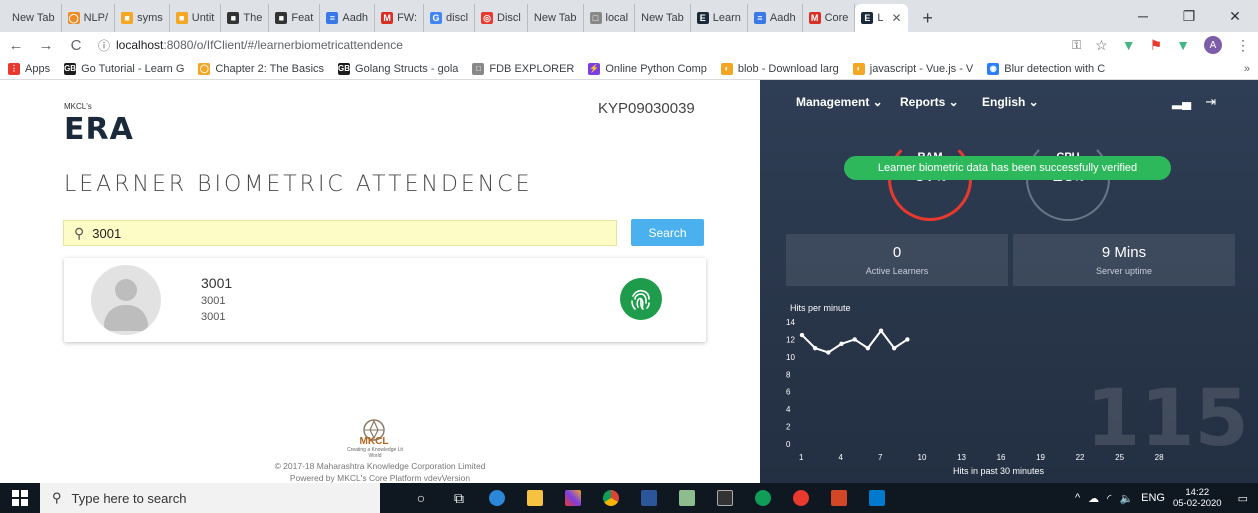 This screenshot has width=1258, height=513. I want to click on tray-expand-icon: ^, so click(1077, 498).